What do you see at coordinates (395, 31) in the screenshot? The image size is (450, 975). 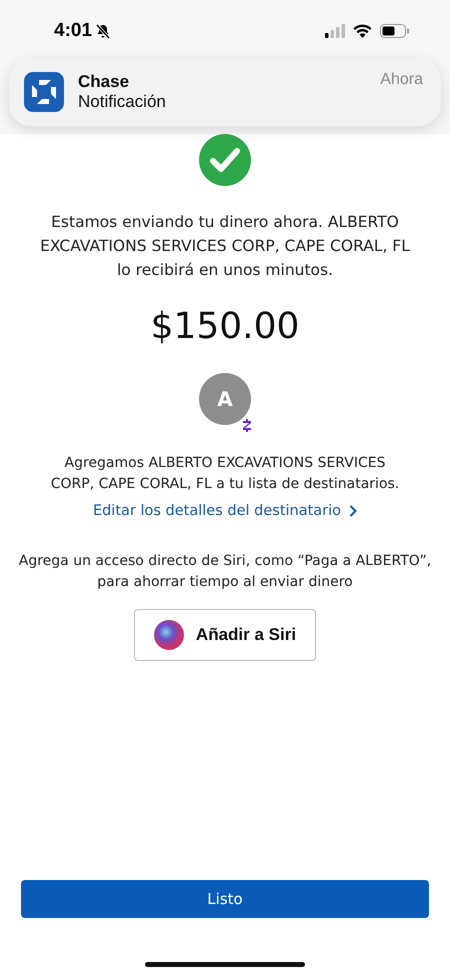 I see `battery-icon` at bounding box center [395, 31].